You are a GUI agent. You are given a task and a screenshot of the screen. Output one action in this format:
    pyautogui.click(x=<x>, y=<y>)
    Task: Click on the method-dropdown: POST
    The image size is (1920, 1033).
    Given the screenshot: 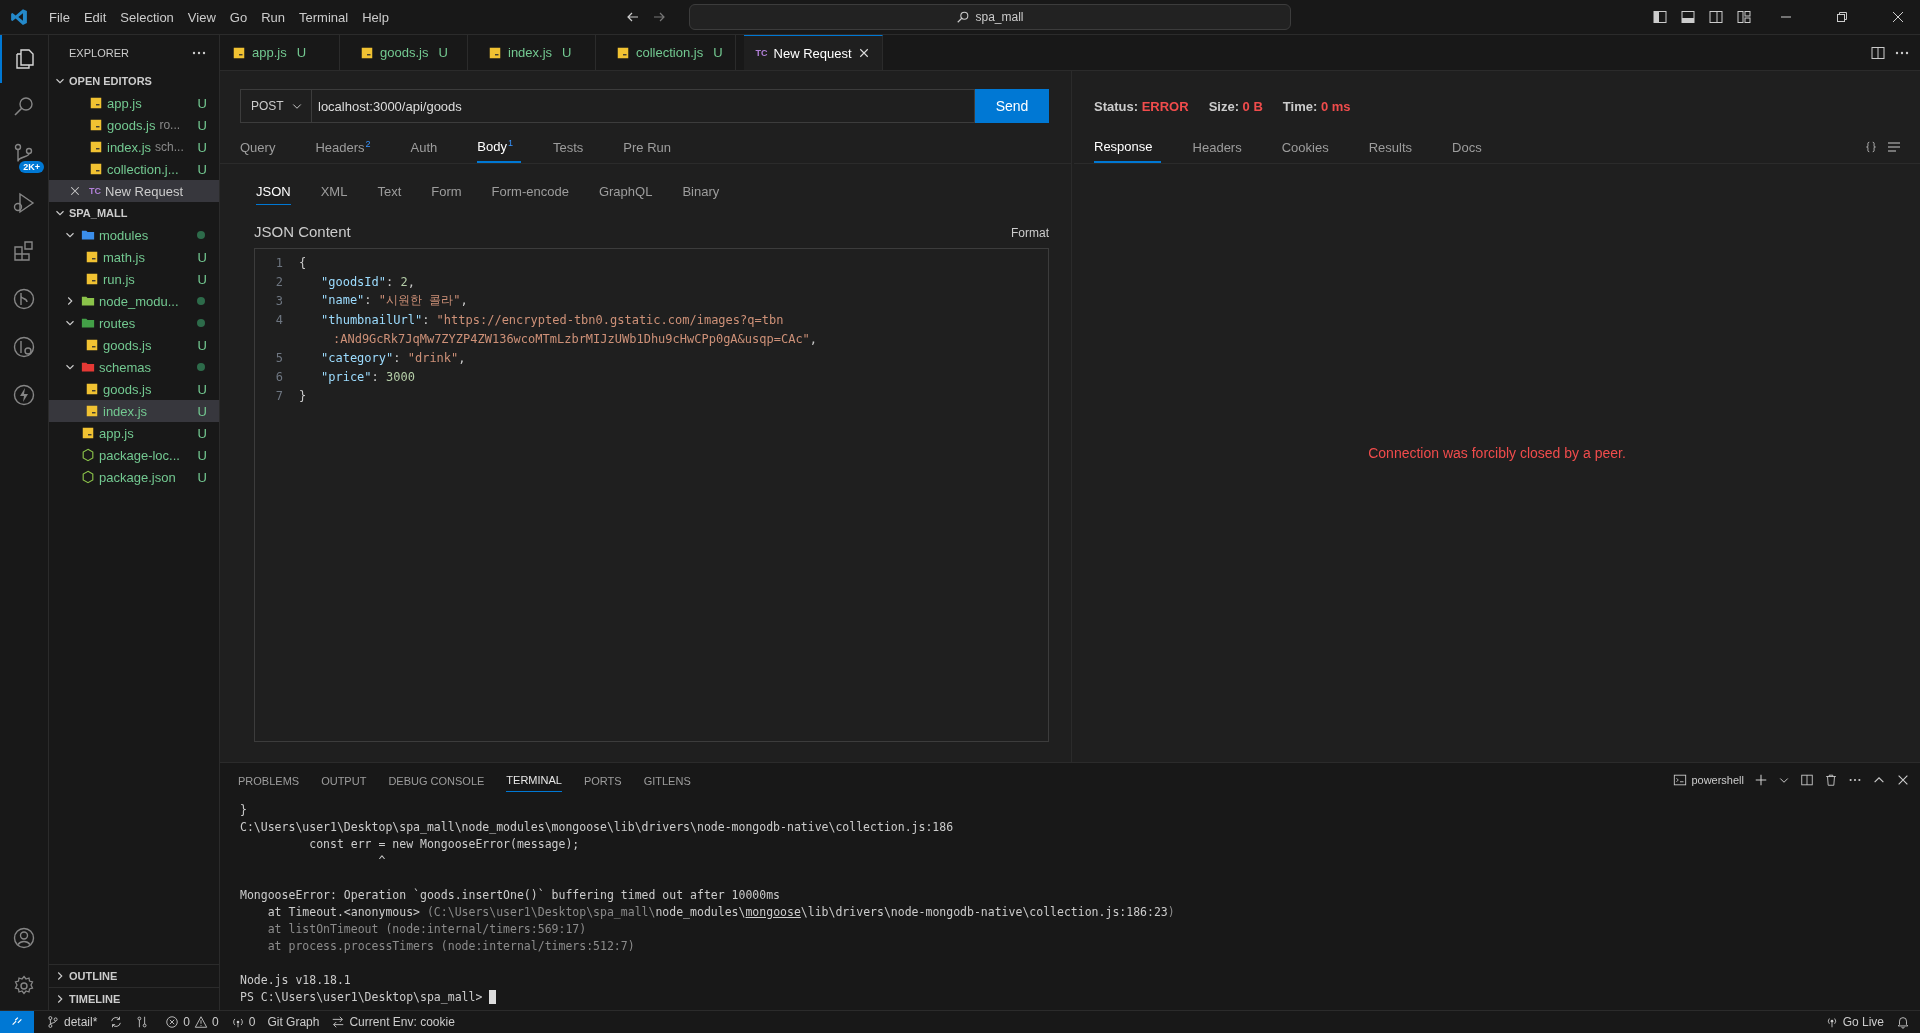 What is the action you would take?
    pyautogui.click(x=276, y=106)
    